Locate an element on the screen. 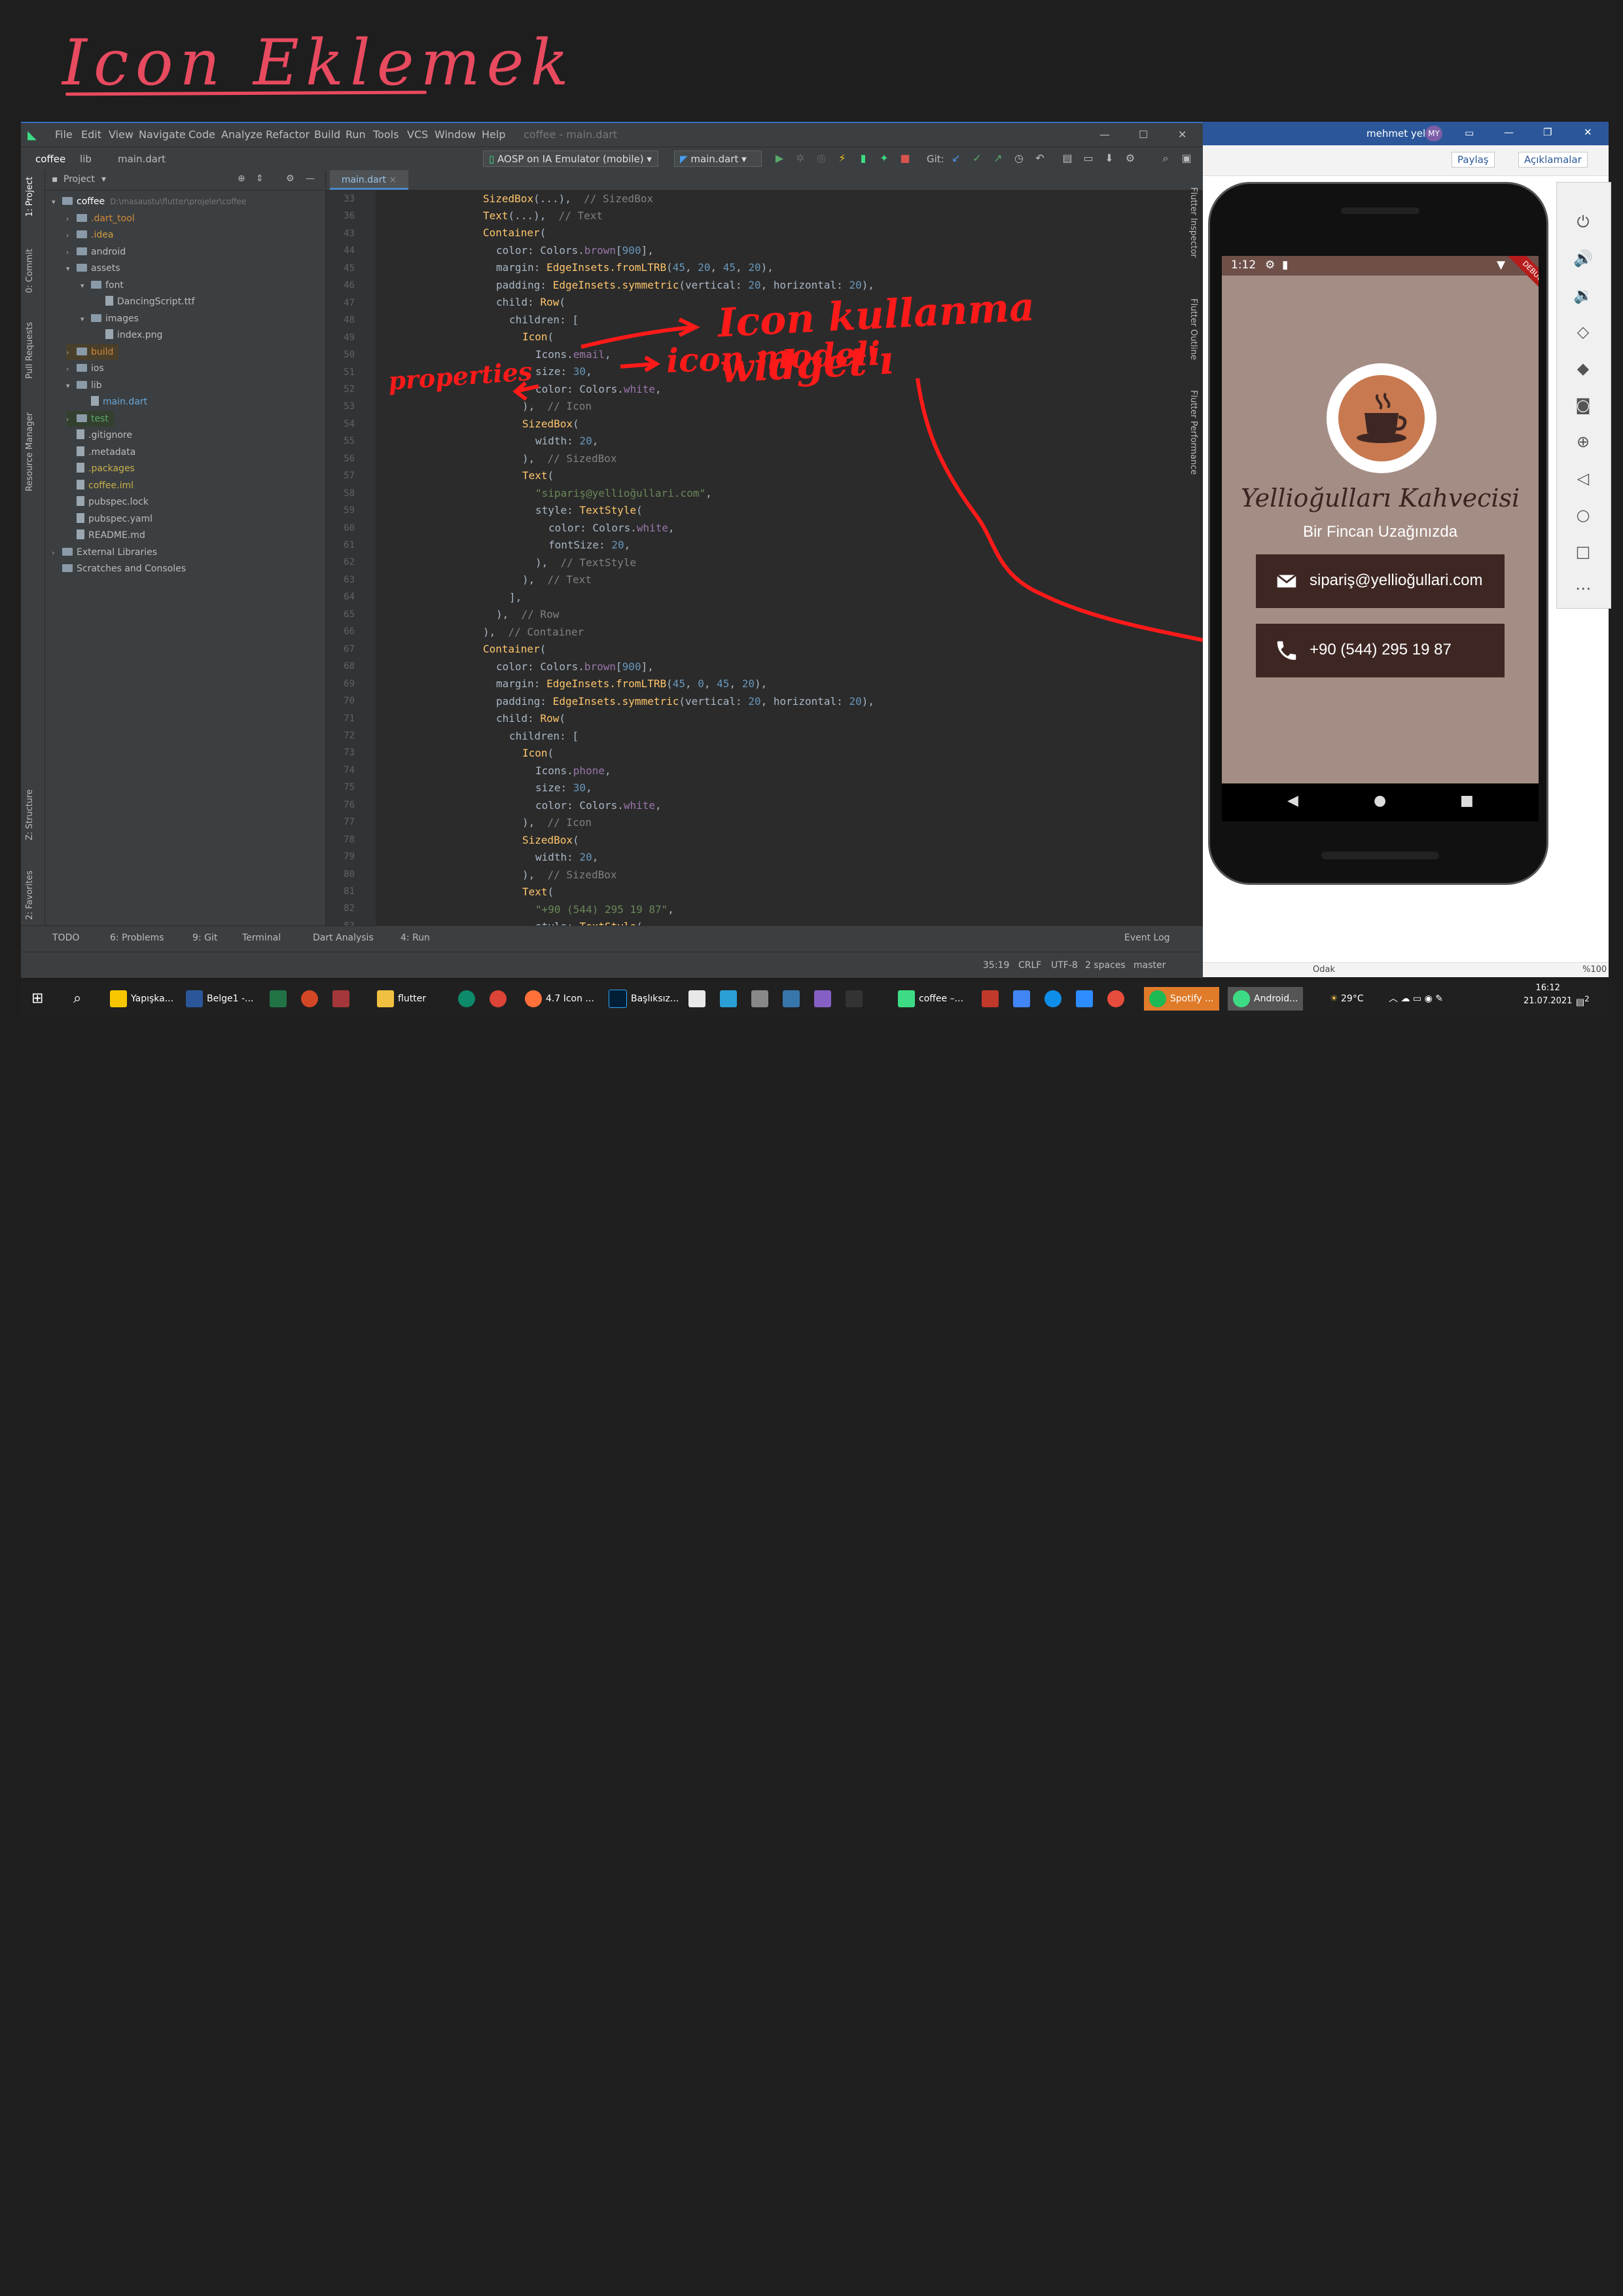 This screenshot has width=1623, height=2296. shop-title: Yellioğulları Kahvecisi is located at coordinates (1380, 498).